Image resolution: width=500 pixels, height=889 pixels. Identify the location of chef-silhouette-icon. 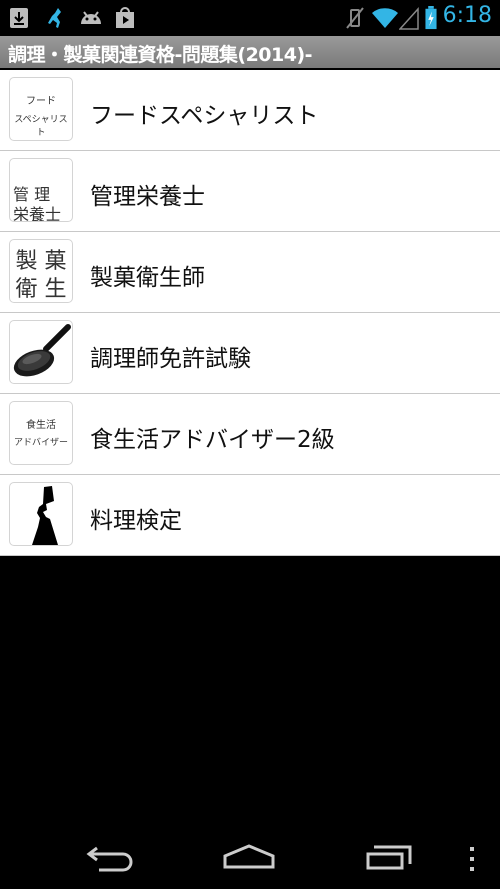
(41, 514).